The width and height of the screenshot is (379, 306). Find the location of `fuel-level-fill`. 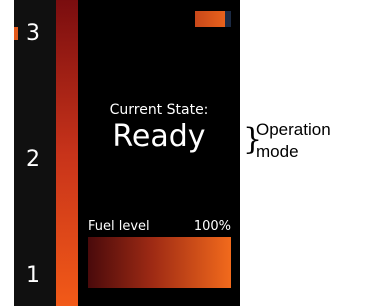

fuel-level-fill is located at coordinates (159, 262).